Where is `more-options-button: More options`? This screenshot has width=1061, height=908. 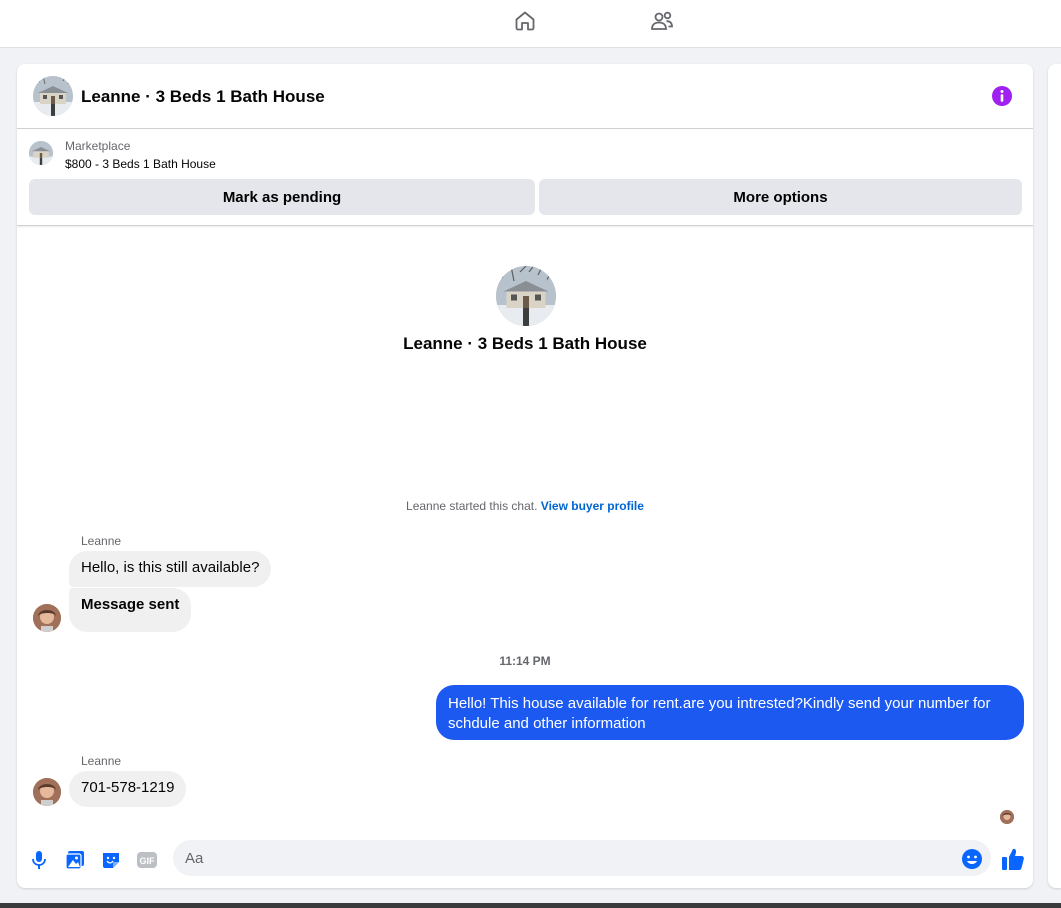 more-options-button: More options is located at coordinates (780, 197).